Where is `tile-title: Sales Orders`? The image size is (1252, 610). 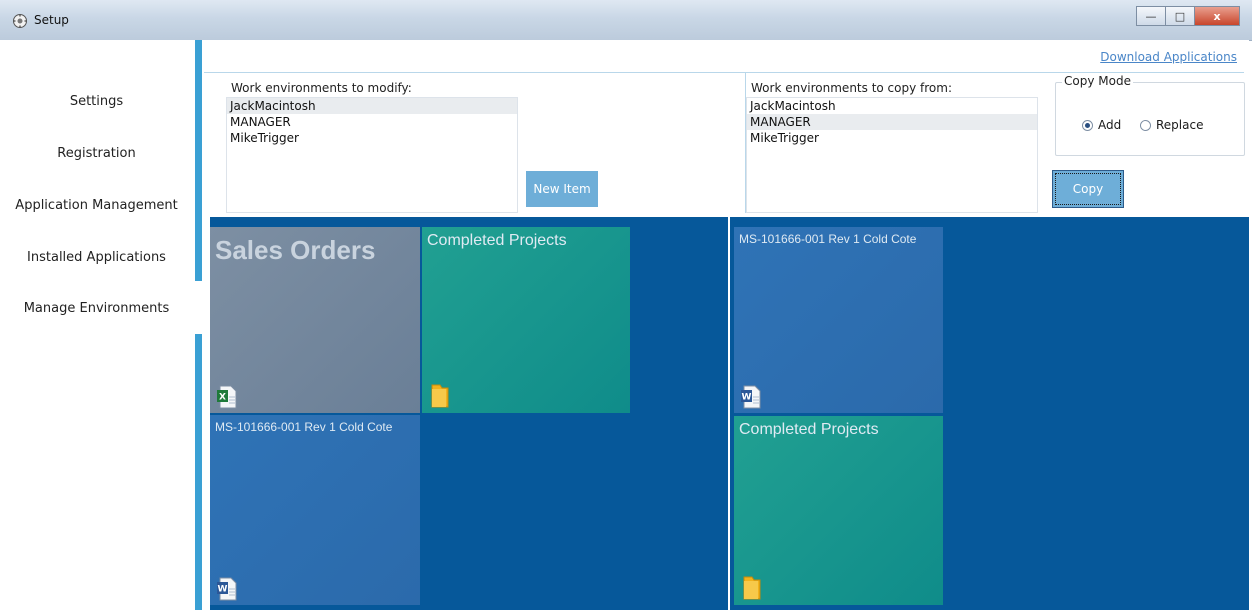
tile-title: Sales Orders is located at coordinates (295, 250).